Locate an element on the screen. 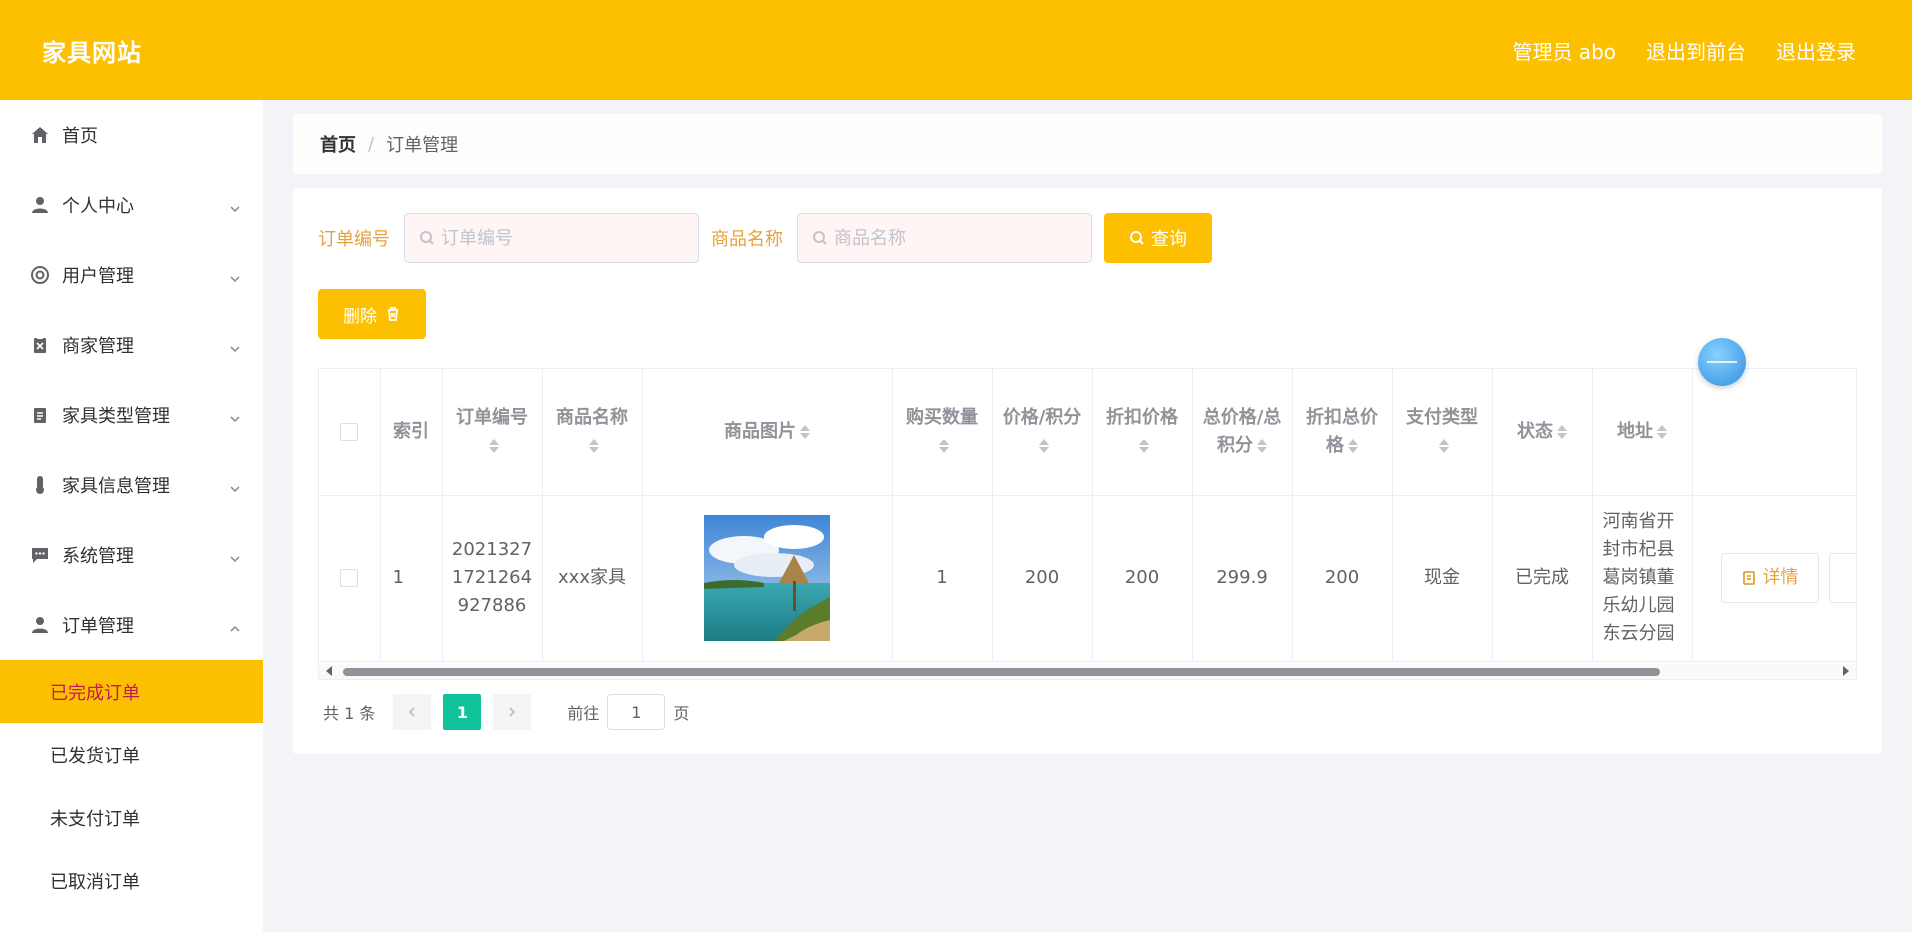  breadcrumb: 首页 / 订单管理 is located at coordinates (1087, 144).